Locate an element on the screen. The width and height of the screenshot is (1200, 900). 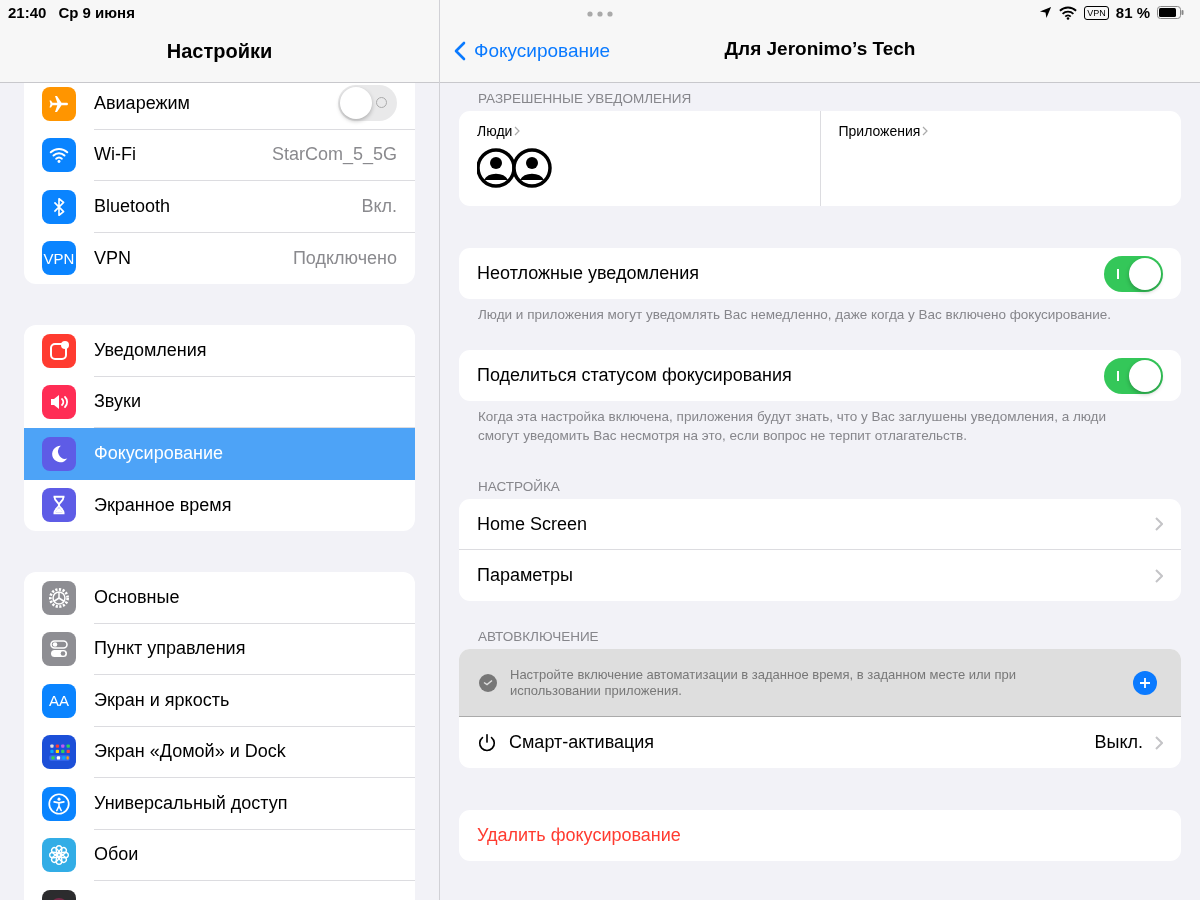
sidebar-item-value: Вкл. is located at coordinates (379, 206).